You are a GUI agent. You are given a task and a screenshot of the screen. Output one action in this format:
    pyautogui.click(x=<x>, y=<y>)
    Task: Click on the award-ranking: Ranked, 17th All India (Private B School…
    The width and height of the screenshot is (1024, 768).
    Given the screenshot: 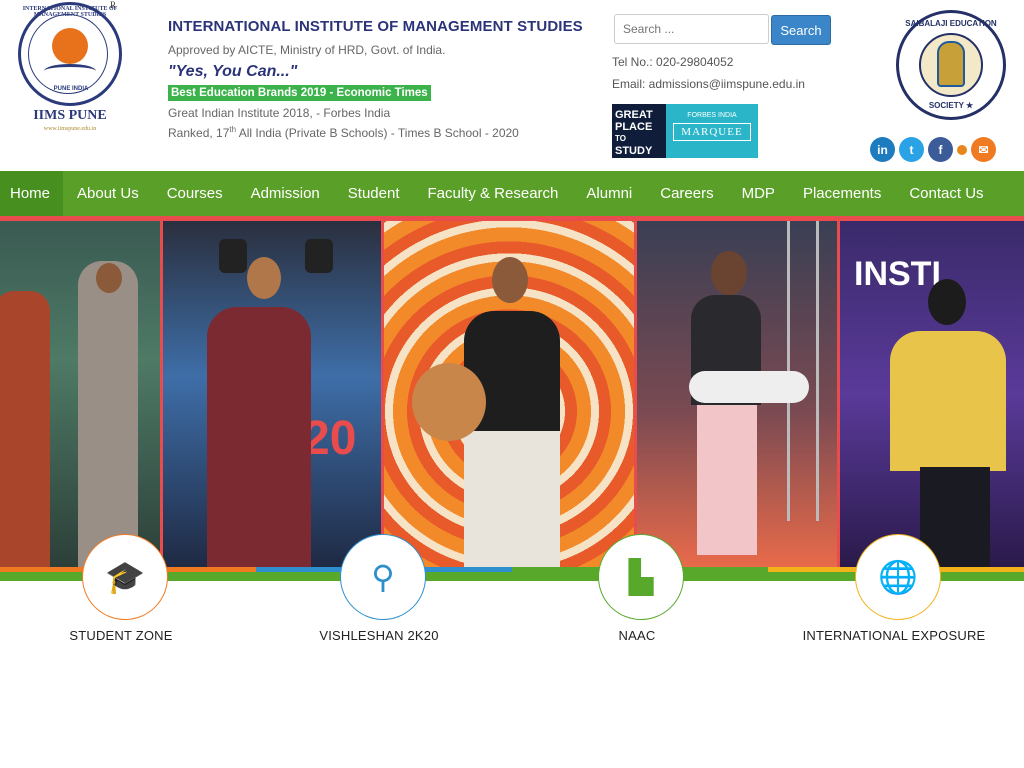 What is the action you would take?
    pyautogui.click(x=378, y=132)
    